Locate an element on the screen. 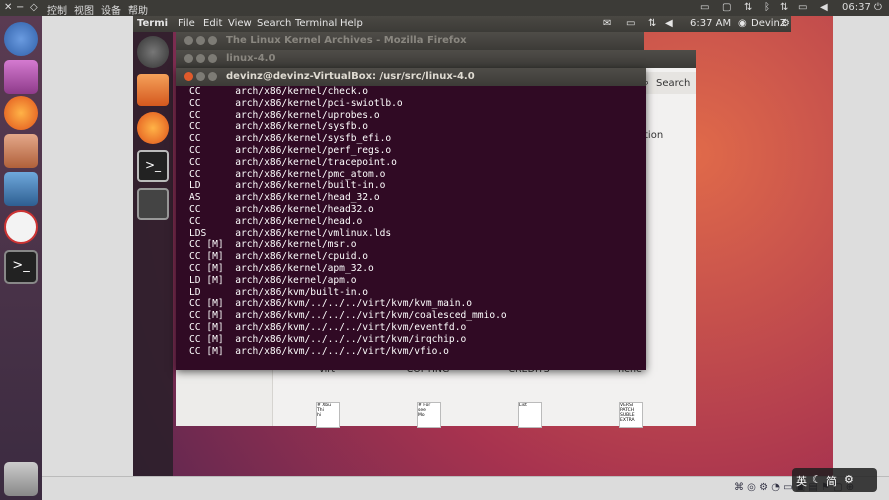 The height and width of the screenshot is (500, 889). menu-help: Help is located at coordinates (351, 23).